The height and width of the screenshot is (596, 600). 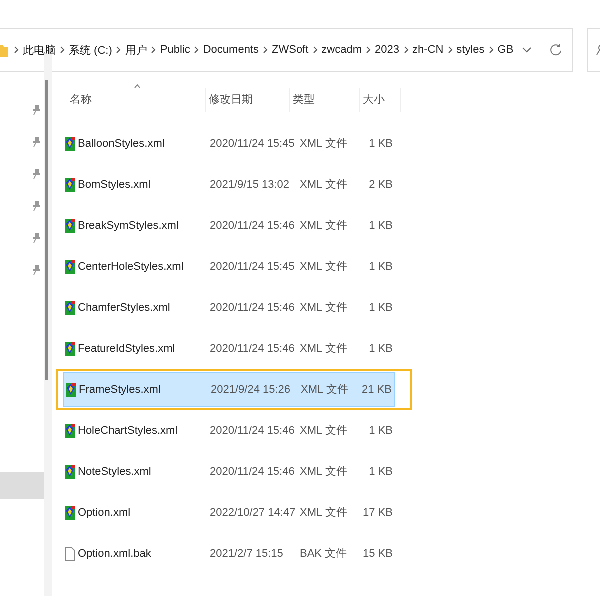 I want to click on file-row: BreakSymStyles.xml 2020/11/24 15:46 XML 文件 1 KB, so click(x=229, y=225).